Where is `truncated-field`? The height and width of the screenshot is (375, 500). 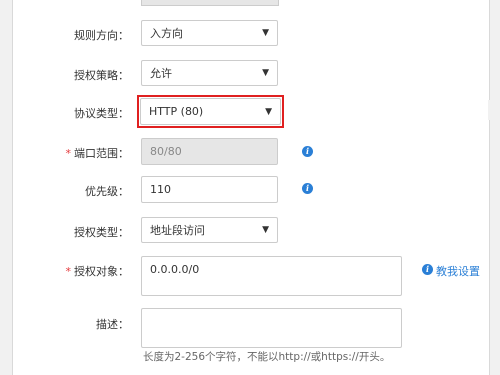 truncated-field is located at coordinates (210, 3).